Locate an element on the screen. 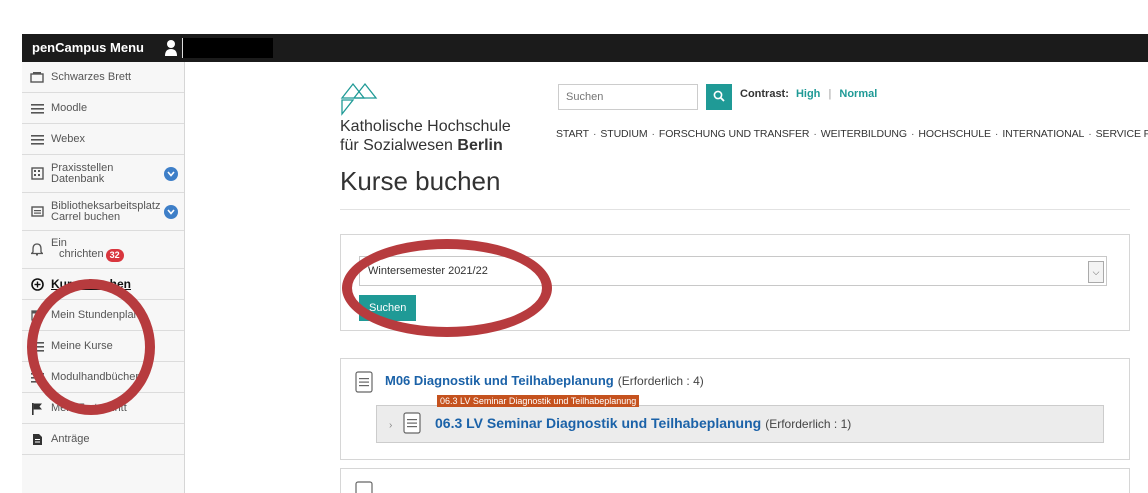  user-icon is located at coordinates (171, 48).